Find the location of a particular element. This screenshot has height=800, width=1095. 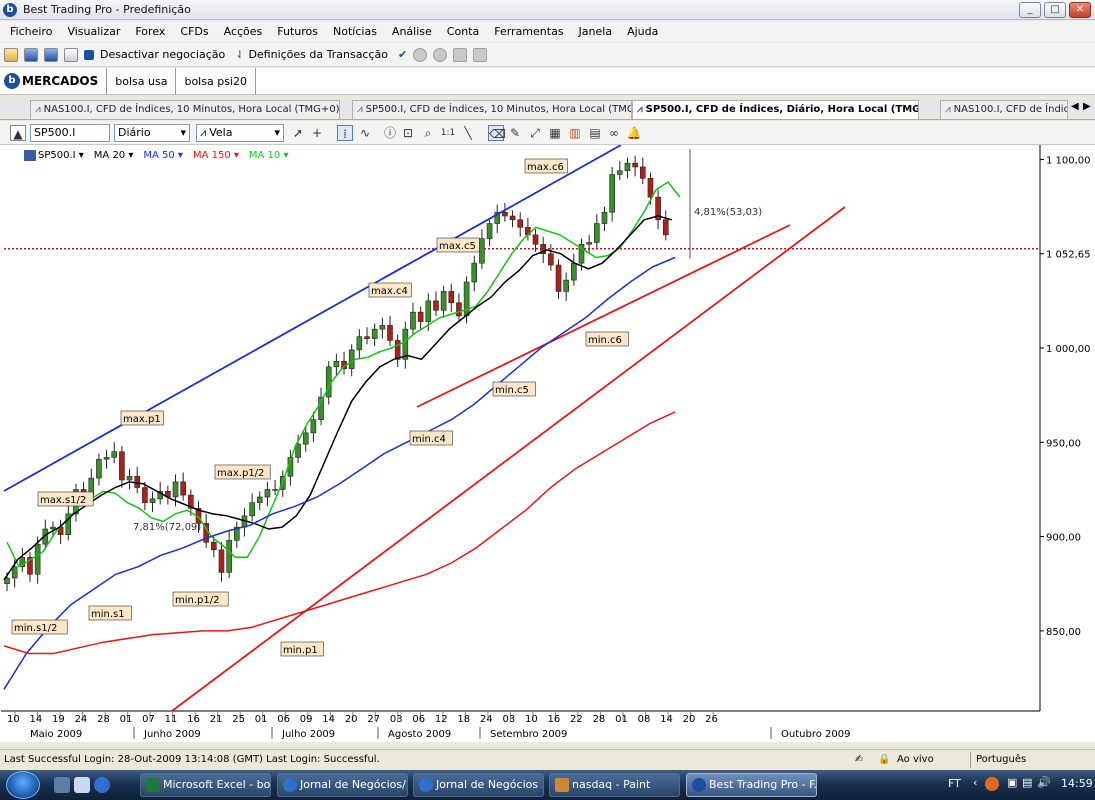

legend-ma10: MA 10 ▾ is located at coordinates (269, 155).